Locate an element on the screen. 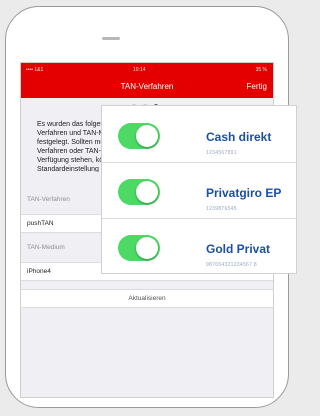 The width and height of the screenshot is (320, 416). status-carrier: •••• 1&1 is located at coordinates (35, 70).